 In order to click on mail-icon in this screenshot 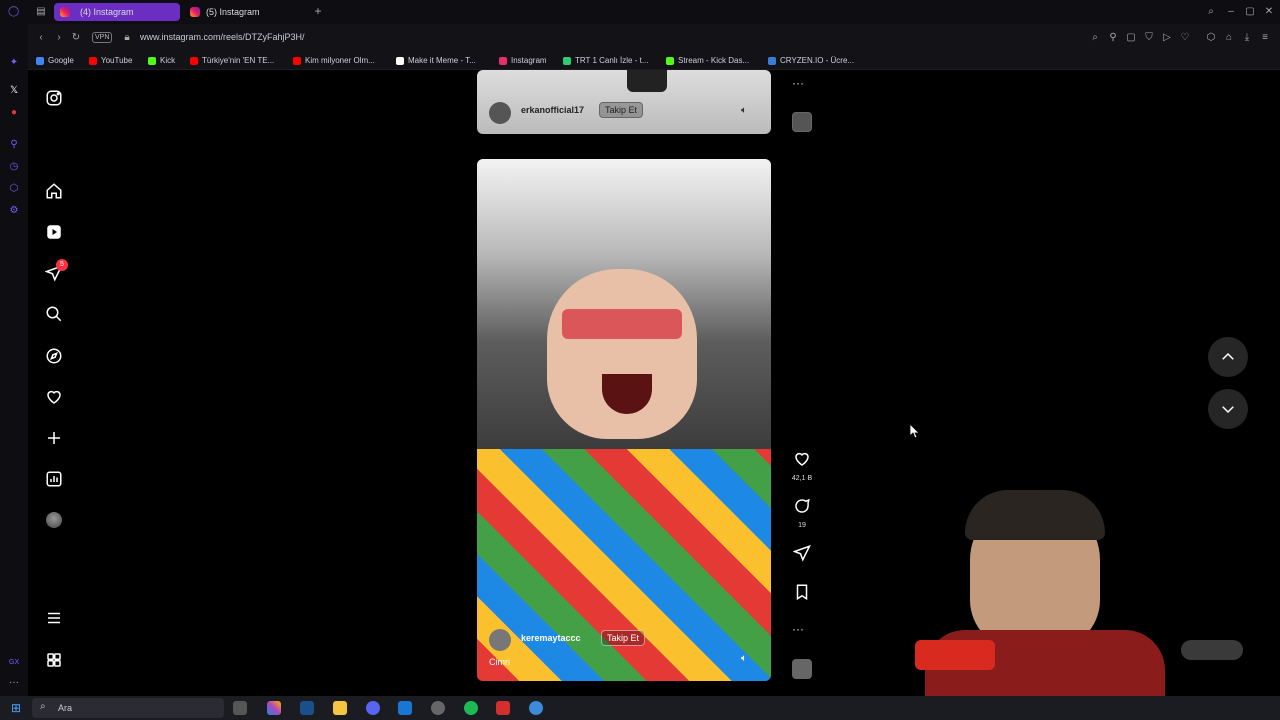, I will do `click(405, 708)`.